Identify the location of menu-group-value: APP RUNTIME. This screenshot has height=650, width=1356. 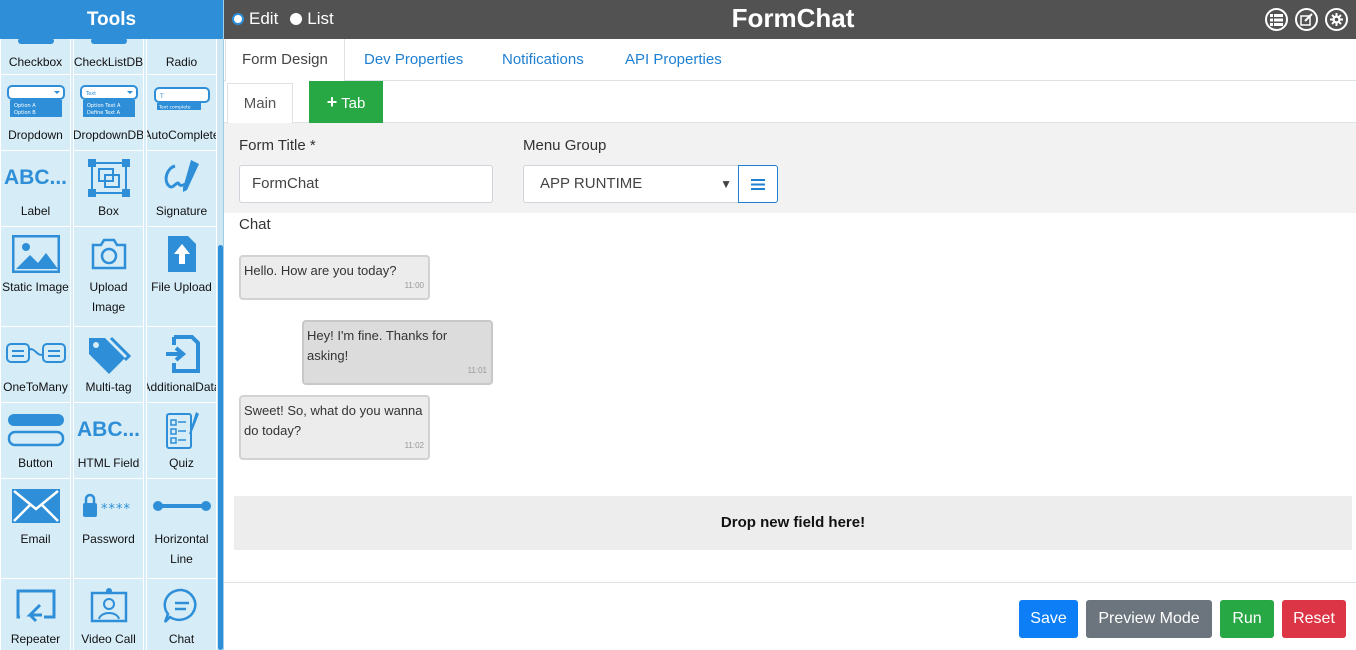
(591, 183).